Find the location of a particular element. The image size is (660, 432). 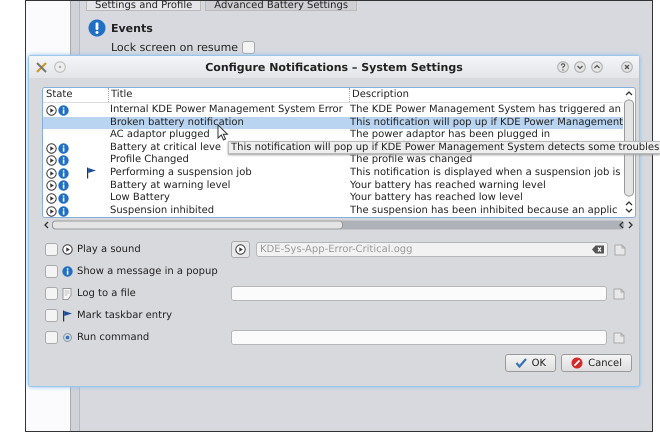

column-header: State is located at coordinates (75, 95).